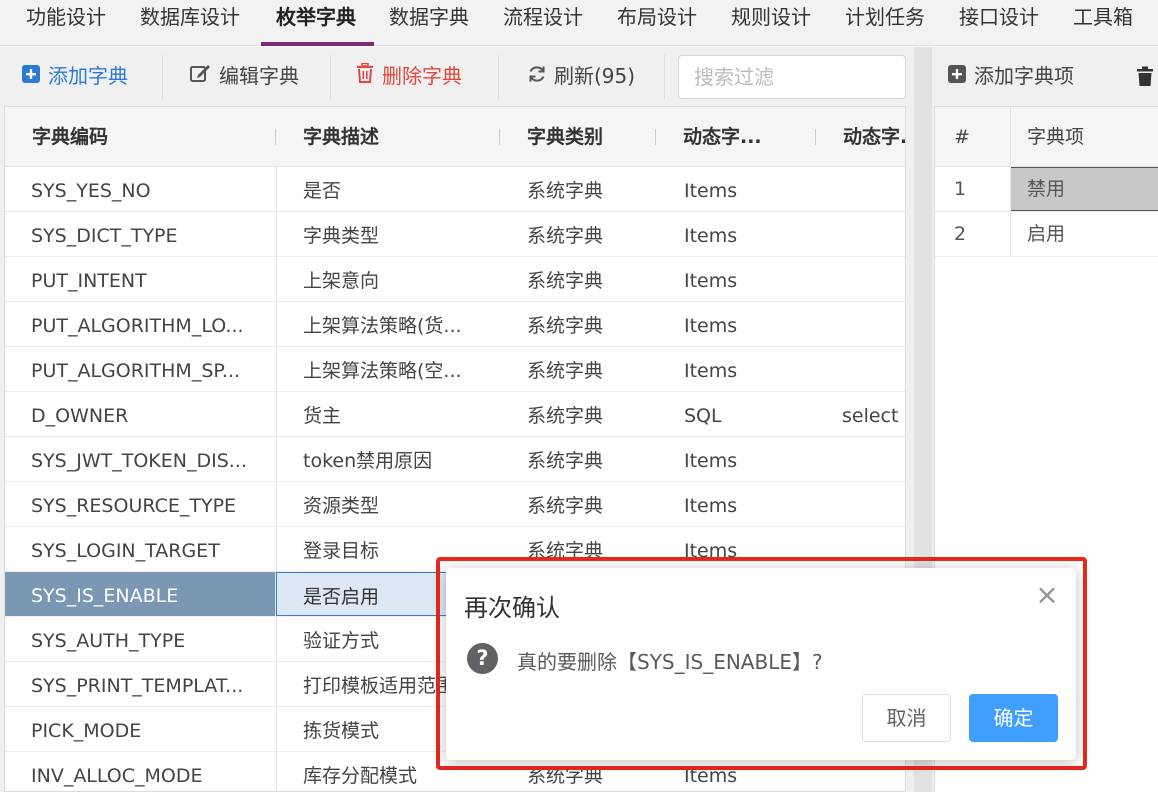 The height and width of the screenshot is (792, 1158). What do you see at coordinates (960, 189) in the screenshot?
I see `item-index: 1` at bounding box center [960, 189].